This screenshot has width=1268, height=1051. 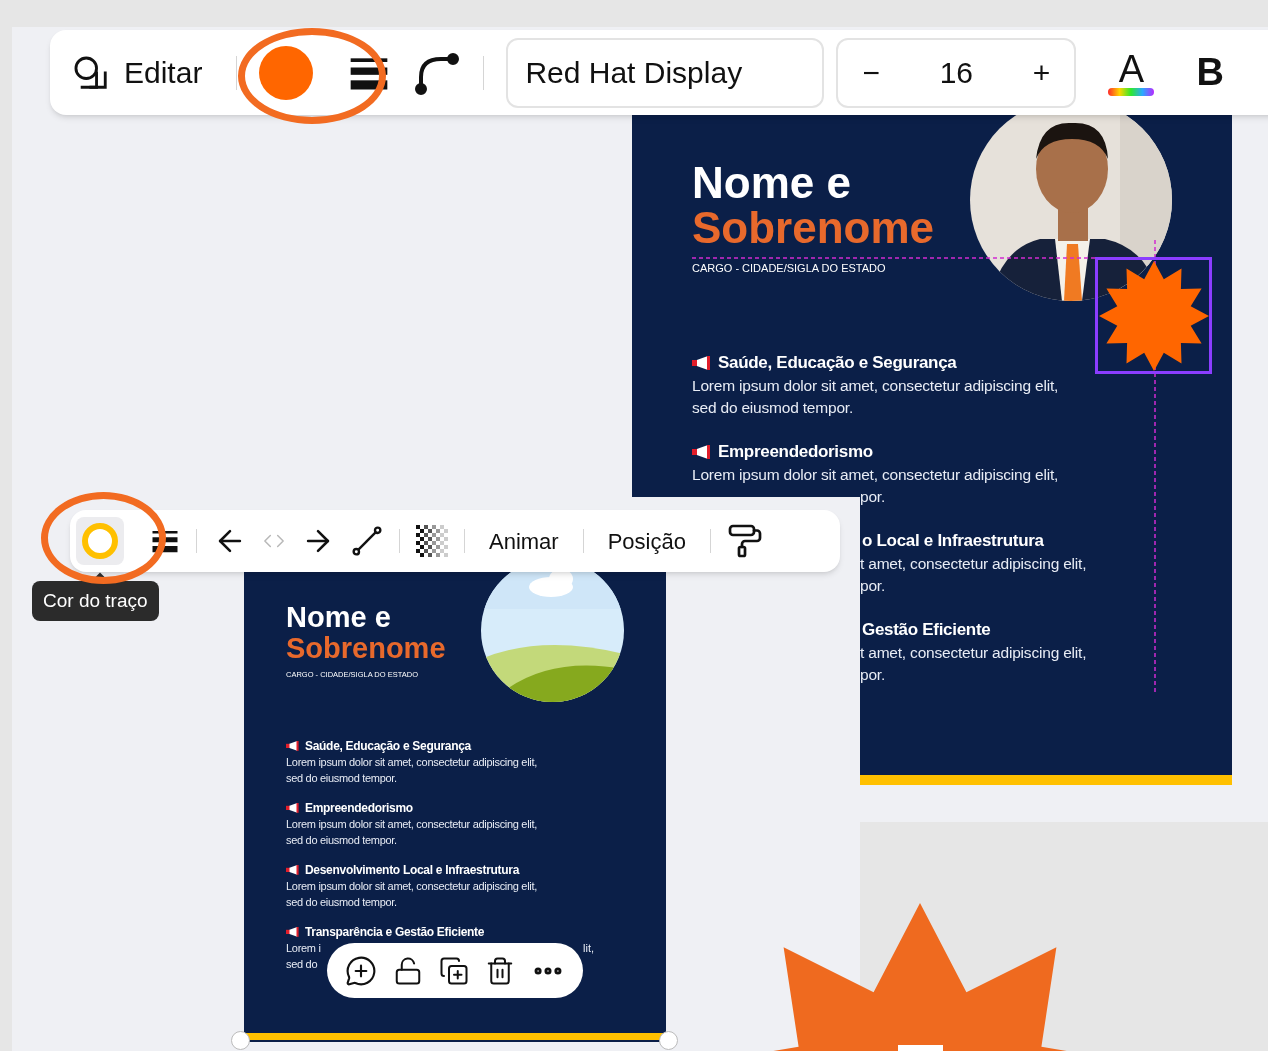 What do you see at coordinates (1210, 72) in the screenshot?
I see `bold-button: B` at bounding box center [1210, 72].